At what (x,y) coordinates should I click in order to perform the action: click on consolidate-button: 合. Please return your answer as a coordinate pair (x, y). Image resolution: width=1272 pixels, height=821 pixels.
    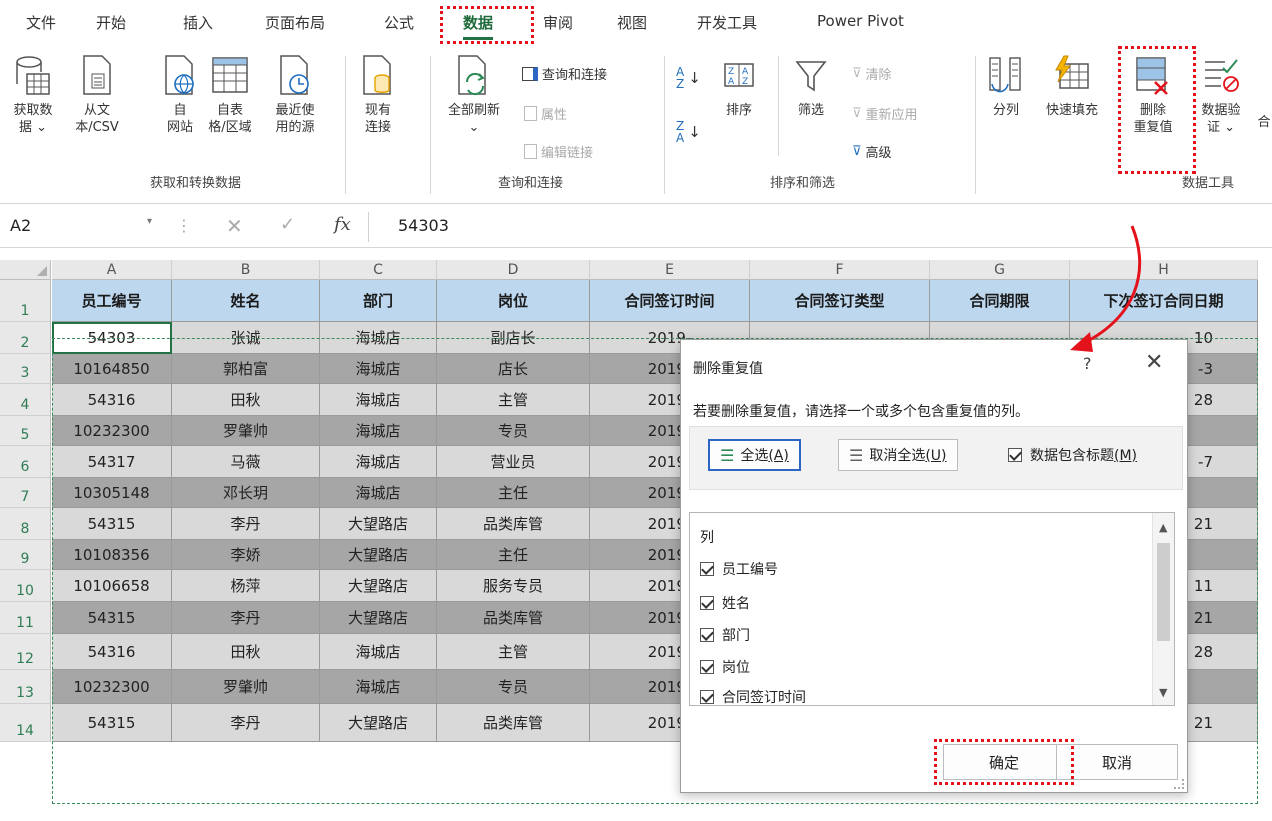
    Looking at the image, I should click on (1264, 122).